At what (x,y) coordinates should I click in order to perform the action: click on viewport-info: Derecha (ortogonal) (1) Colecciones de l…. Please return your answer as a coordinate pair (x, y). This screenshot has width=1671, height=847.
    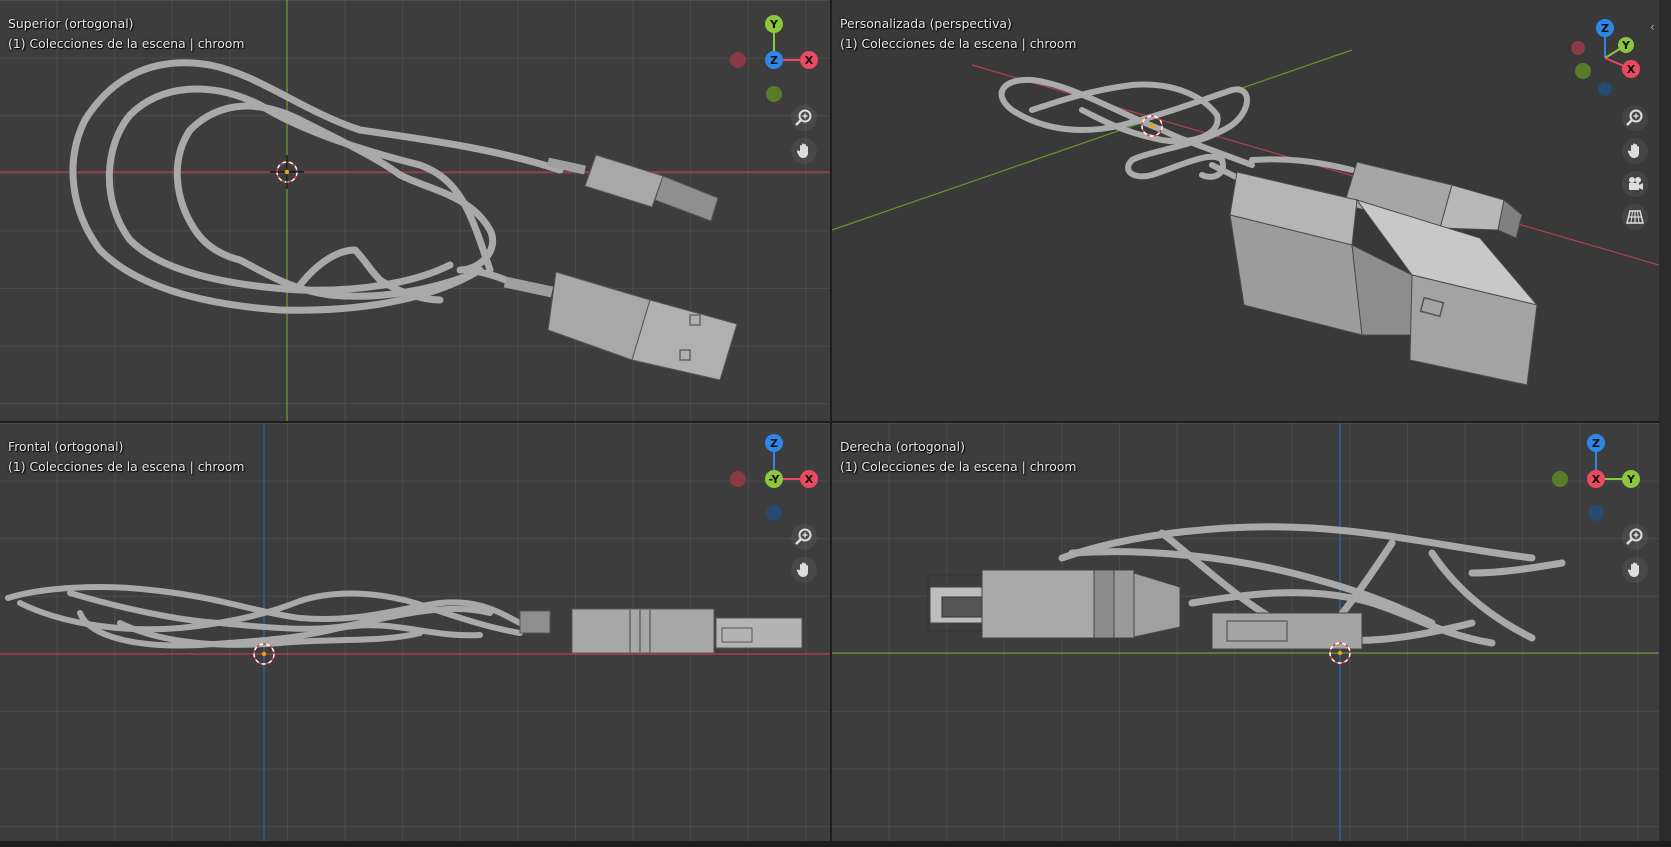
    Looking at the image, I should click on (958, 457).